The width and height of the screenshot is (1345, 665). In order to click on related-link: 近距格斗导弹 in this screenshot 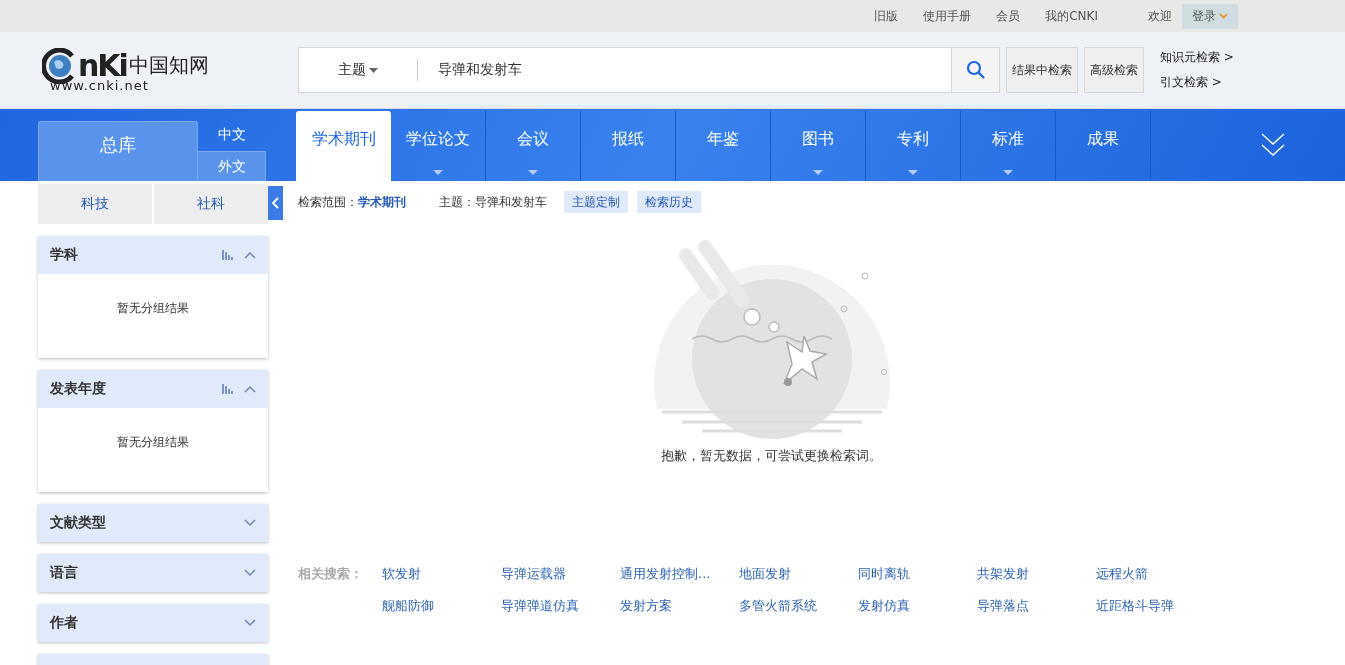, I will do `click(1155, 606)`.